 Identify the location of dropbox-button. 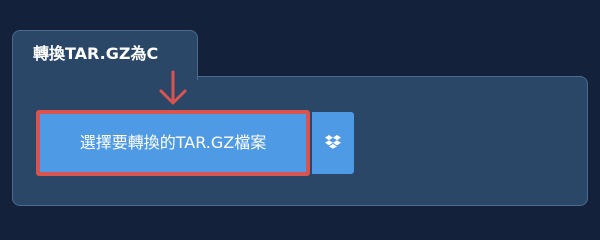
(333, 143).